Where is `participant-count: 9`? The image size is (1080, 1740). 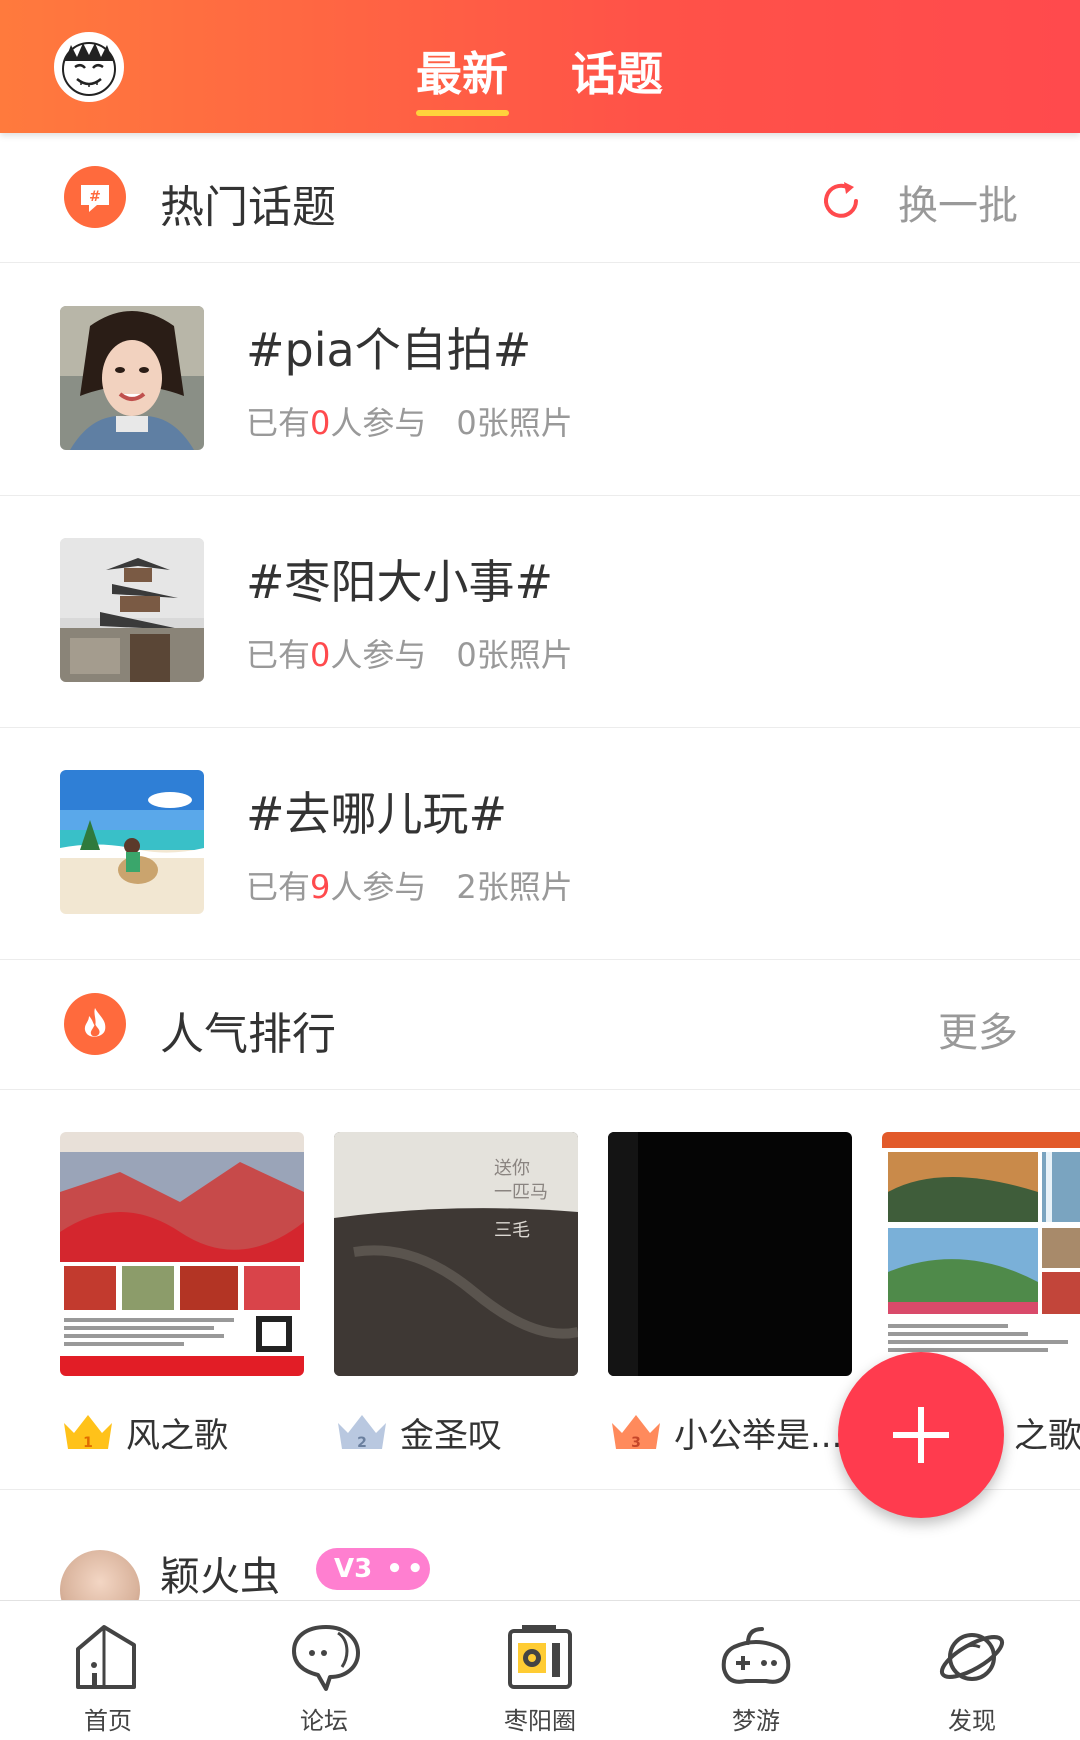 participant-count: 9 is located at coordinates (320, 887).